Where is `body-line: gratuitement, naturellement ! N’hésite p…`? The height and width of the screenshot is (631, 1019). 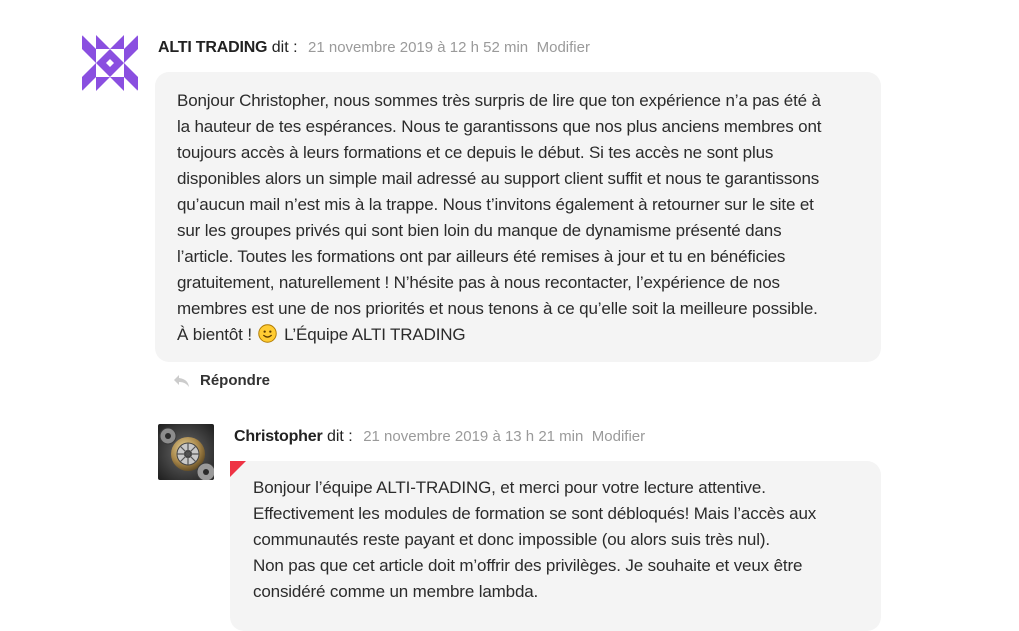
body-line: gratuitement, naturellement ! N’hésite p… is located at coordinates (478, 282).